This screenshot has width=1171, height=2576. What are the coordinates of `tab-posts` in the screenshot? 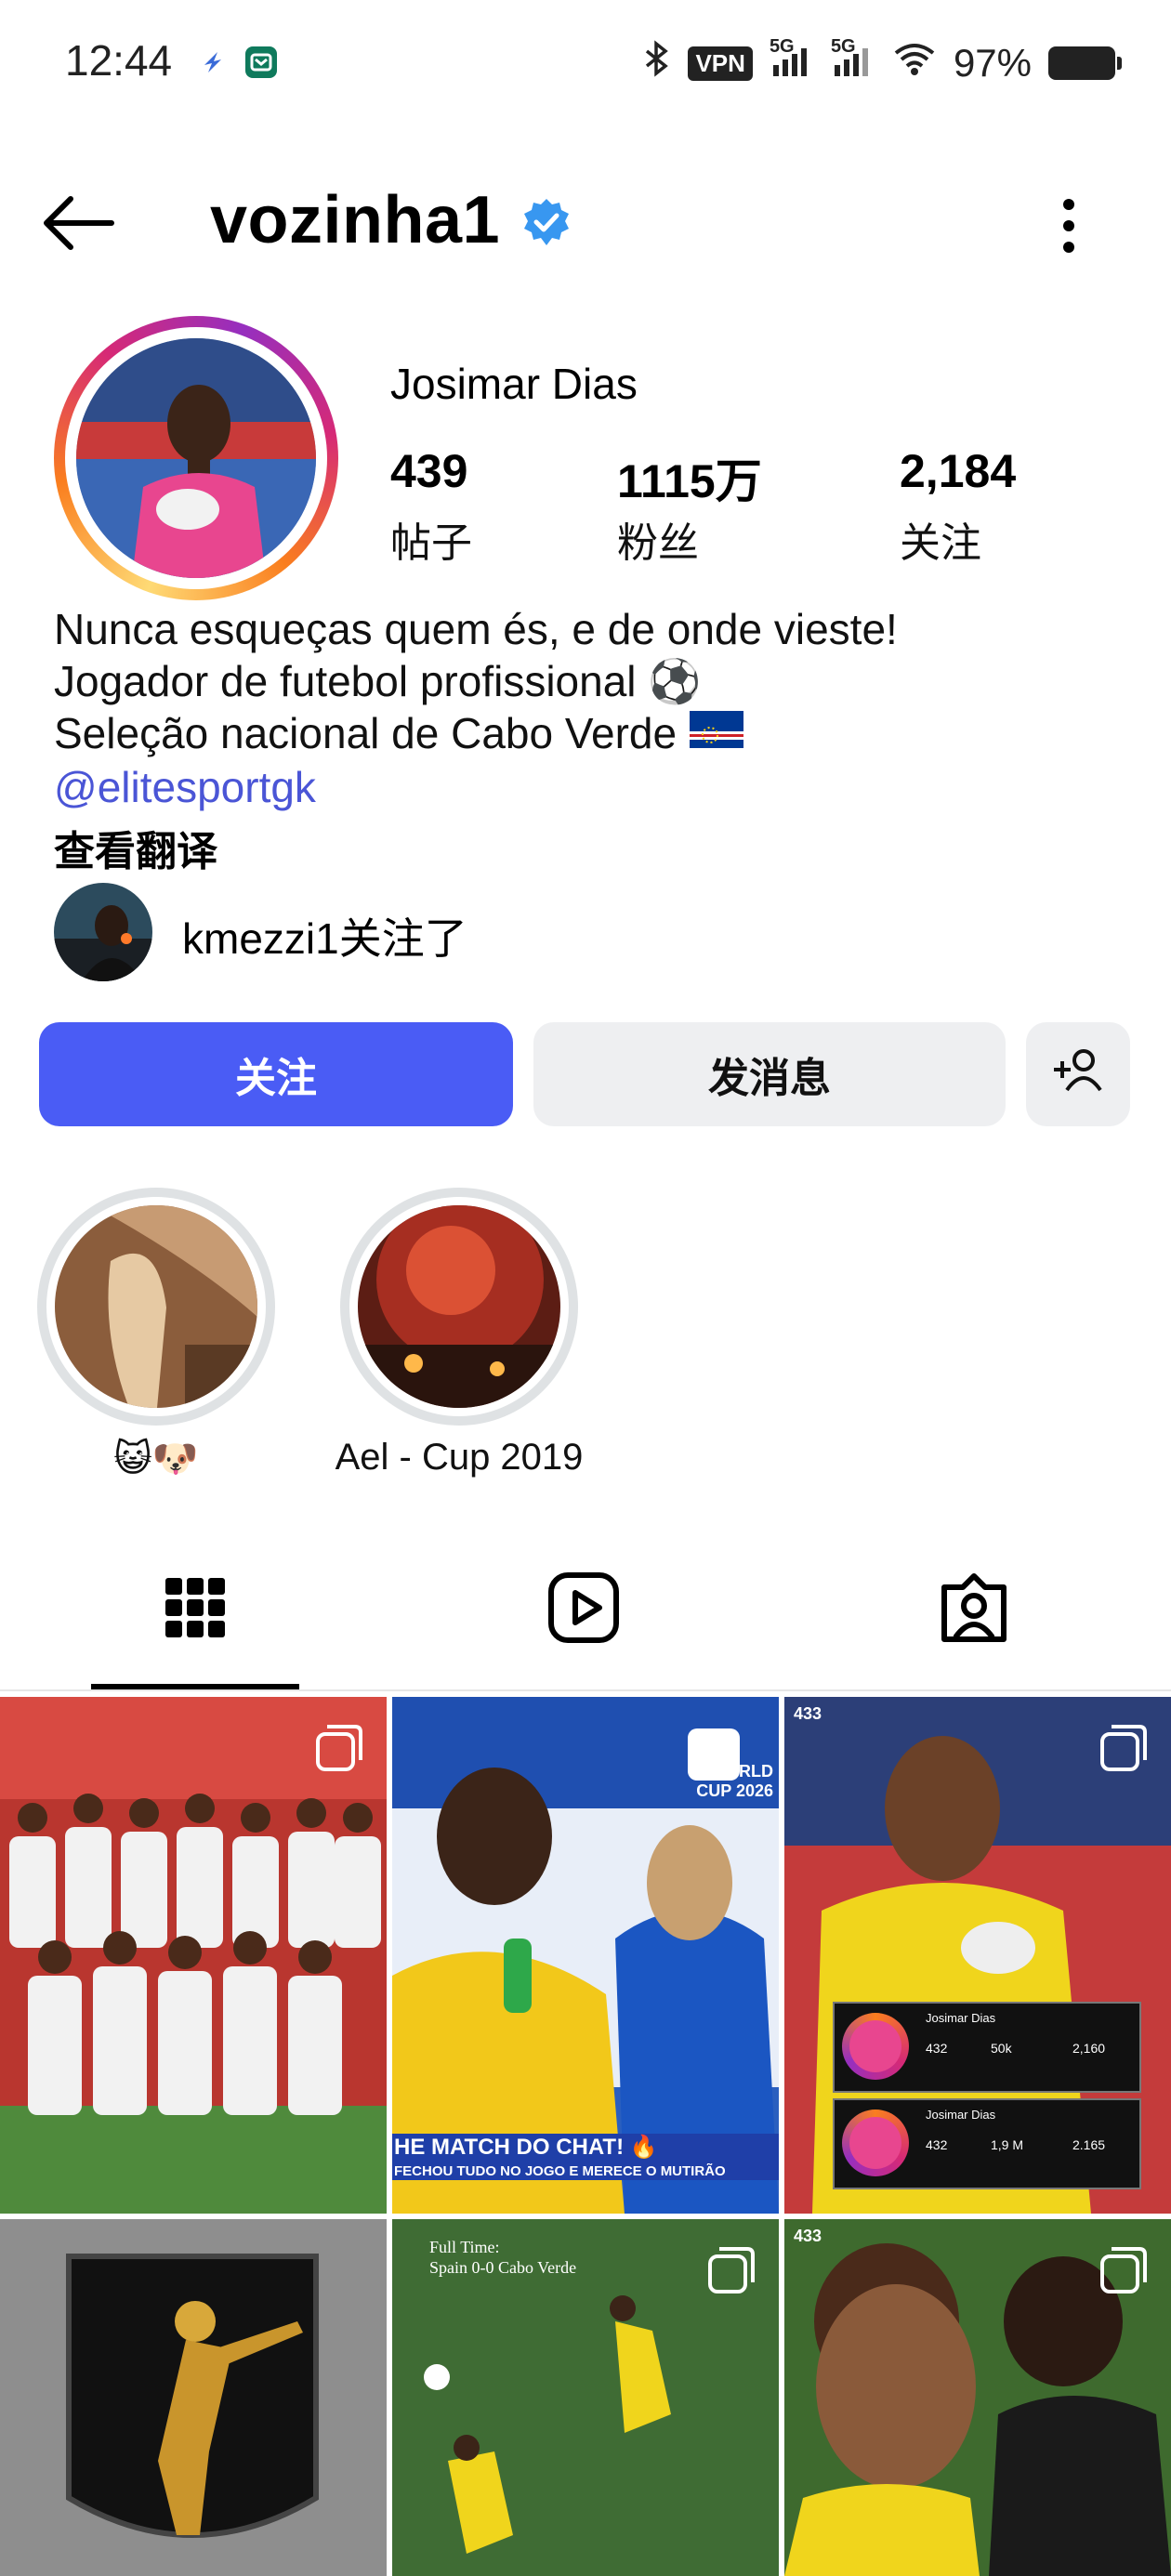 It's located at (195, 1608).